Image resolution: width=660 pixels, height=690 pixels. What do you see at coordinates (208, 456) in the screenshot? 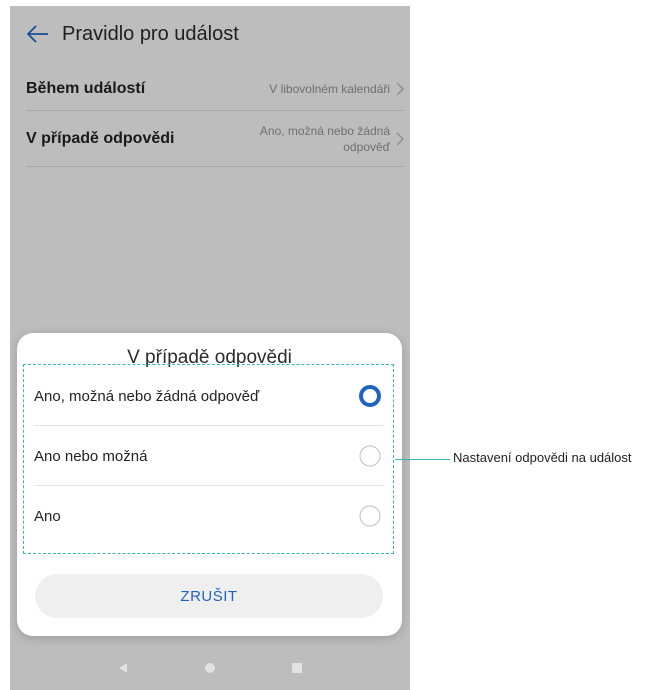
I see `option-yes-maybe: Ano nebo možná` at bounding box center [208, 456].